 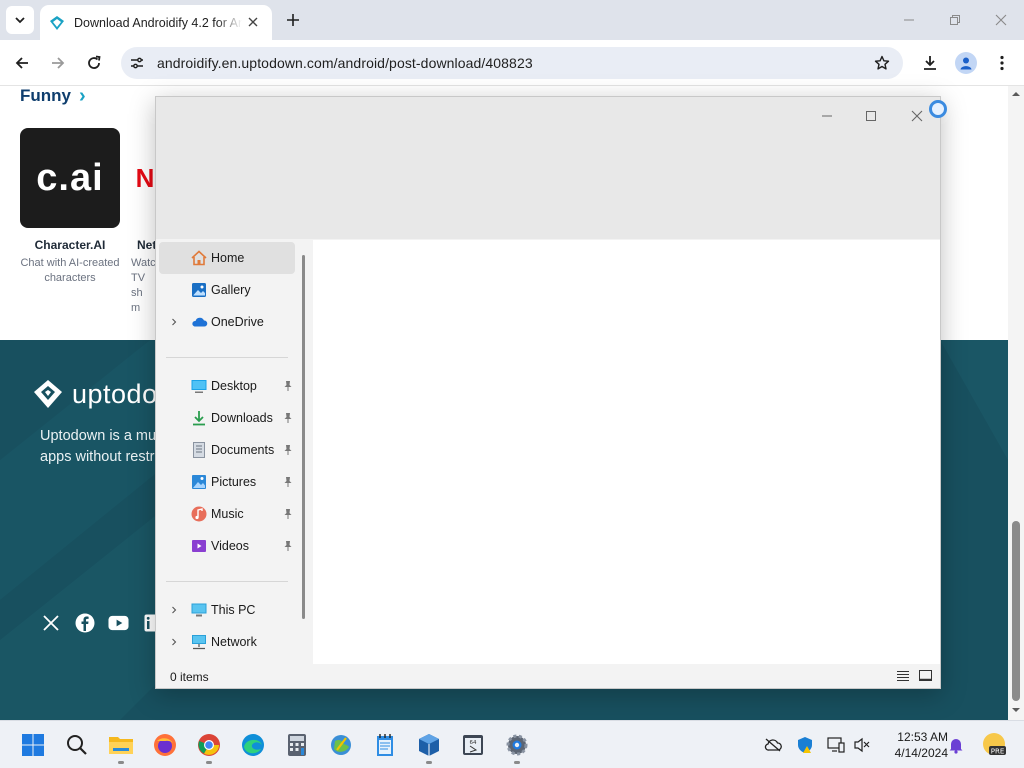 I want to click on nav-item-videos: Videos, so click(x=227, y=546).